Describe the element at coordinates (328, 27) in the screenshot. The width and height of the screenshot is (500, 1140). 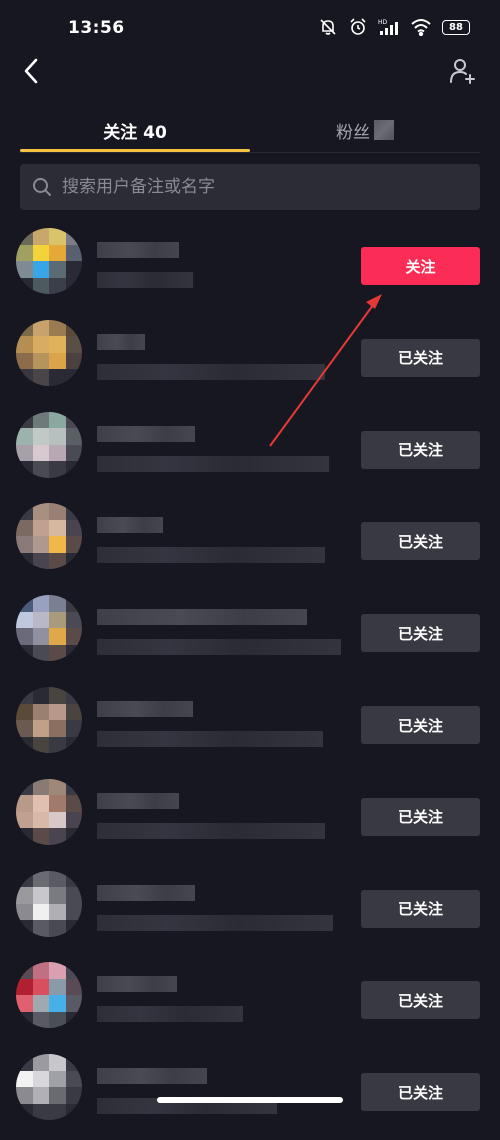
I see `mute-icon` at that location.